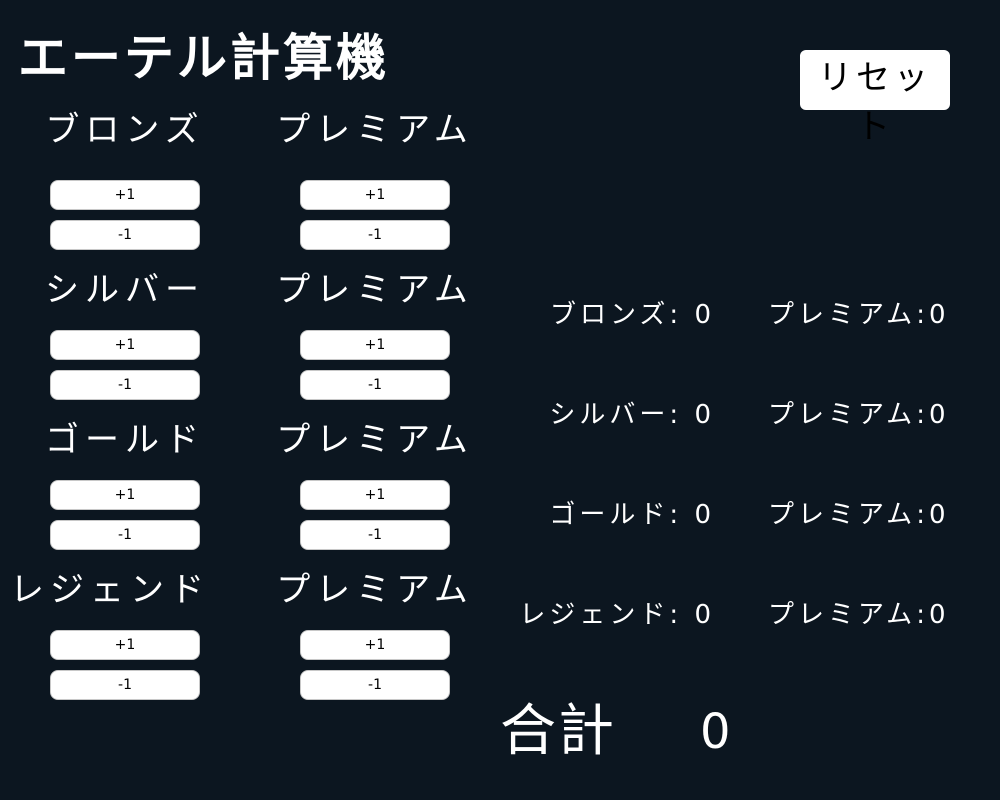  I want to click on summary-legend-premium: プレミアム:0, so click(859, 615).